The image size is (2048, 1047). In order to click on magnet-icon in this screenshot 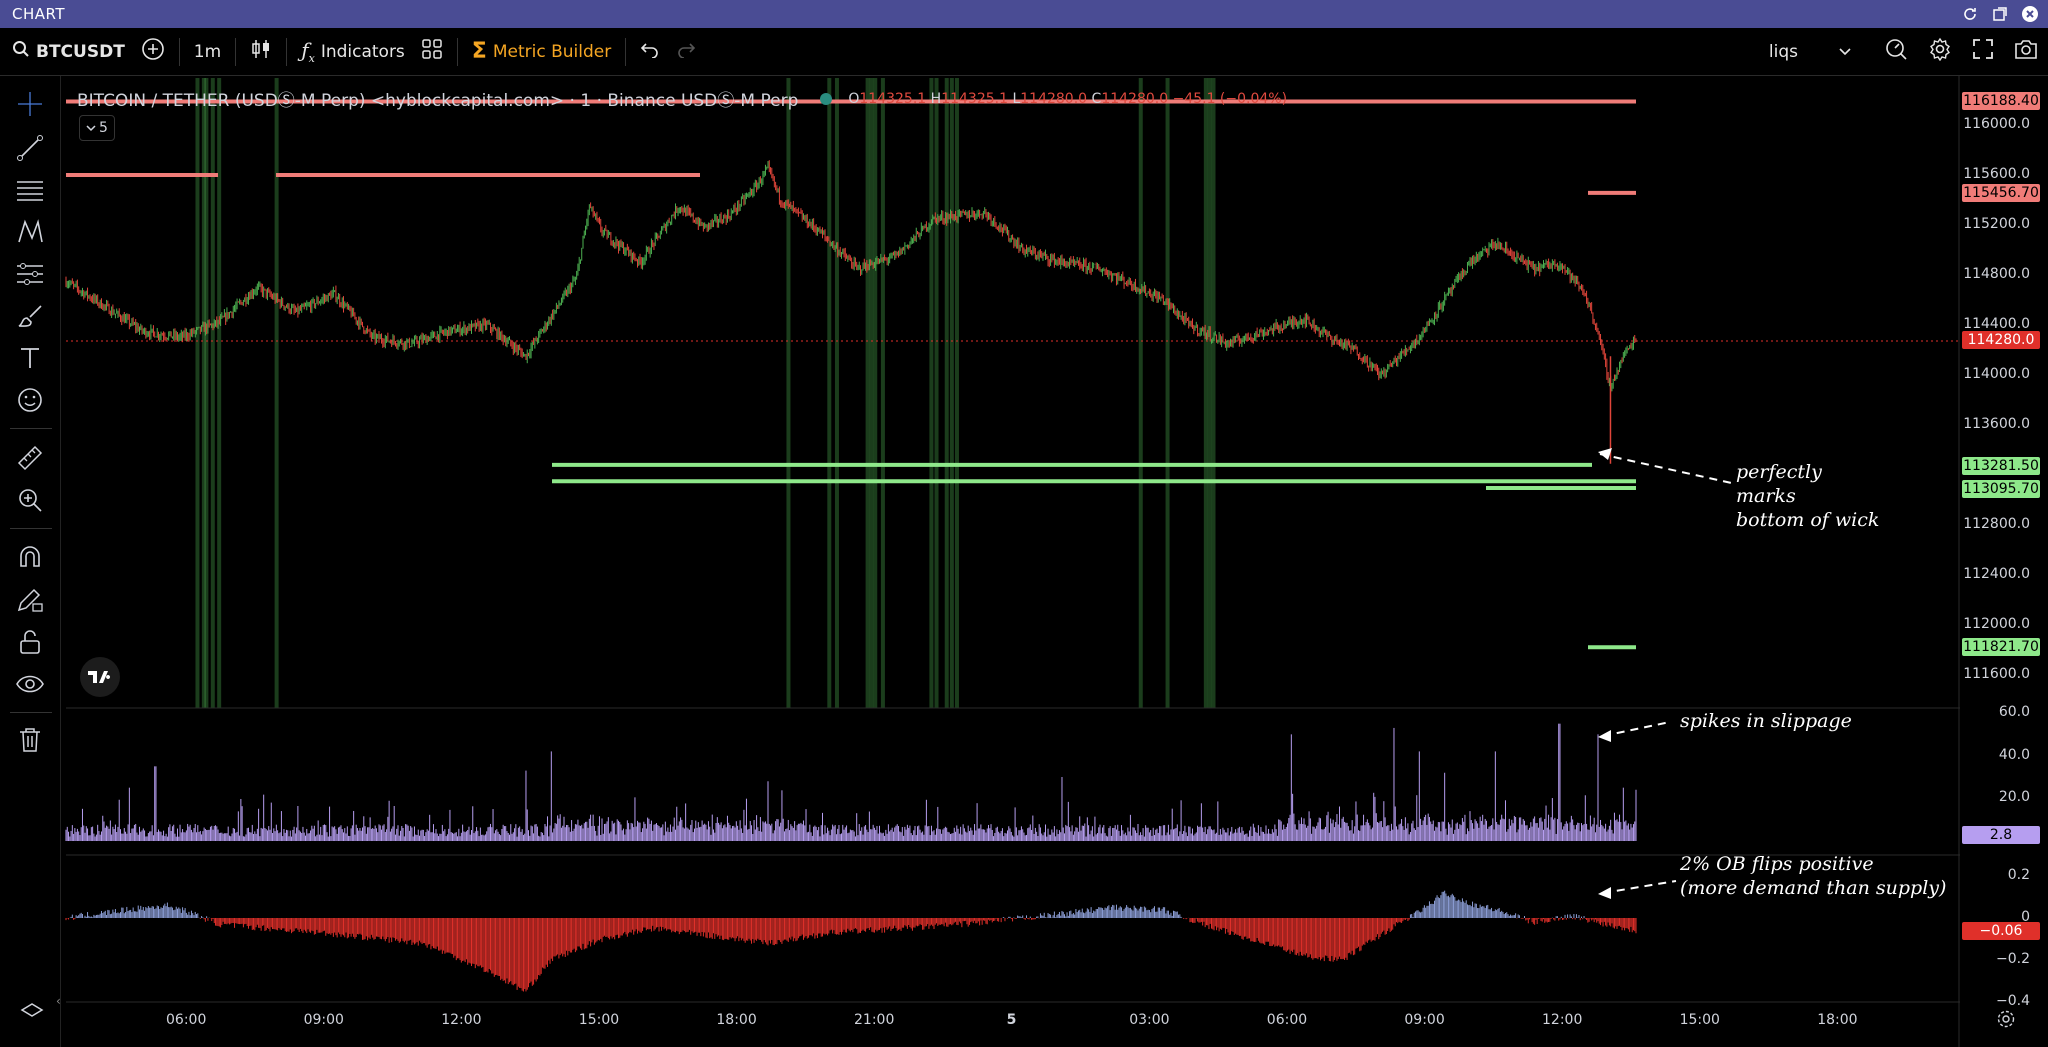, I will do `click(30, 560)`.